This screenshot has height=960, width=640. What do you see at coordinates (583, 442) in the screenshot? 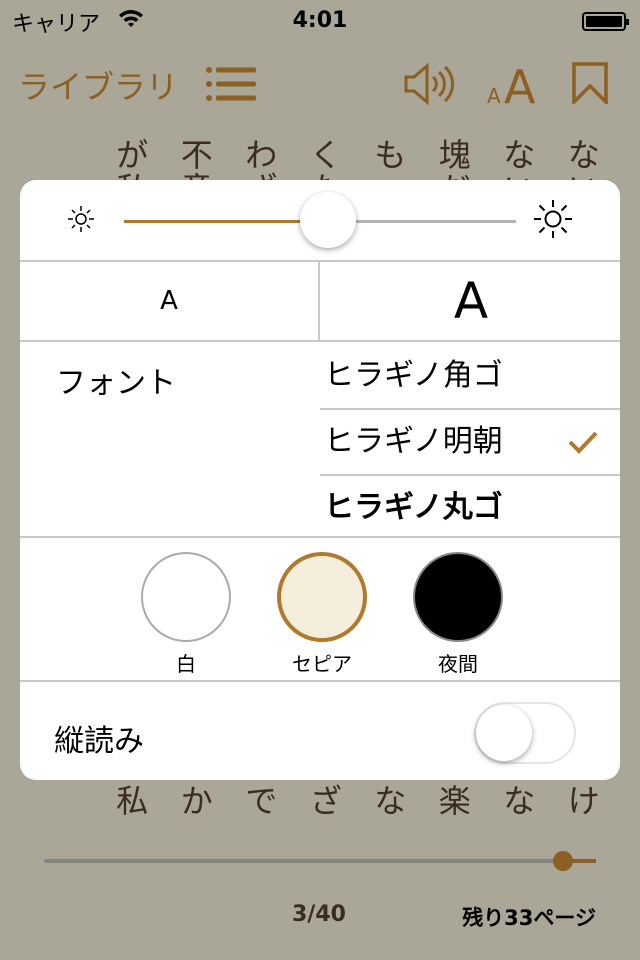
I see `checkmark-icon` at bounding box center [583, 442].